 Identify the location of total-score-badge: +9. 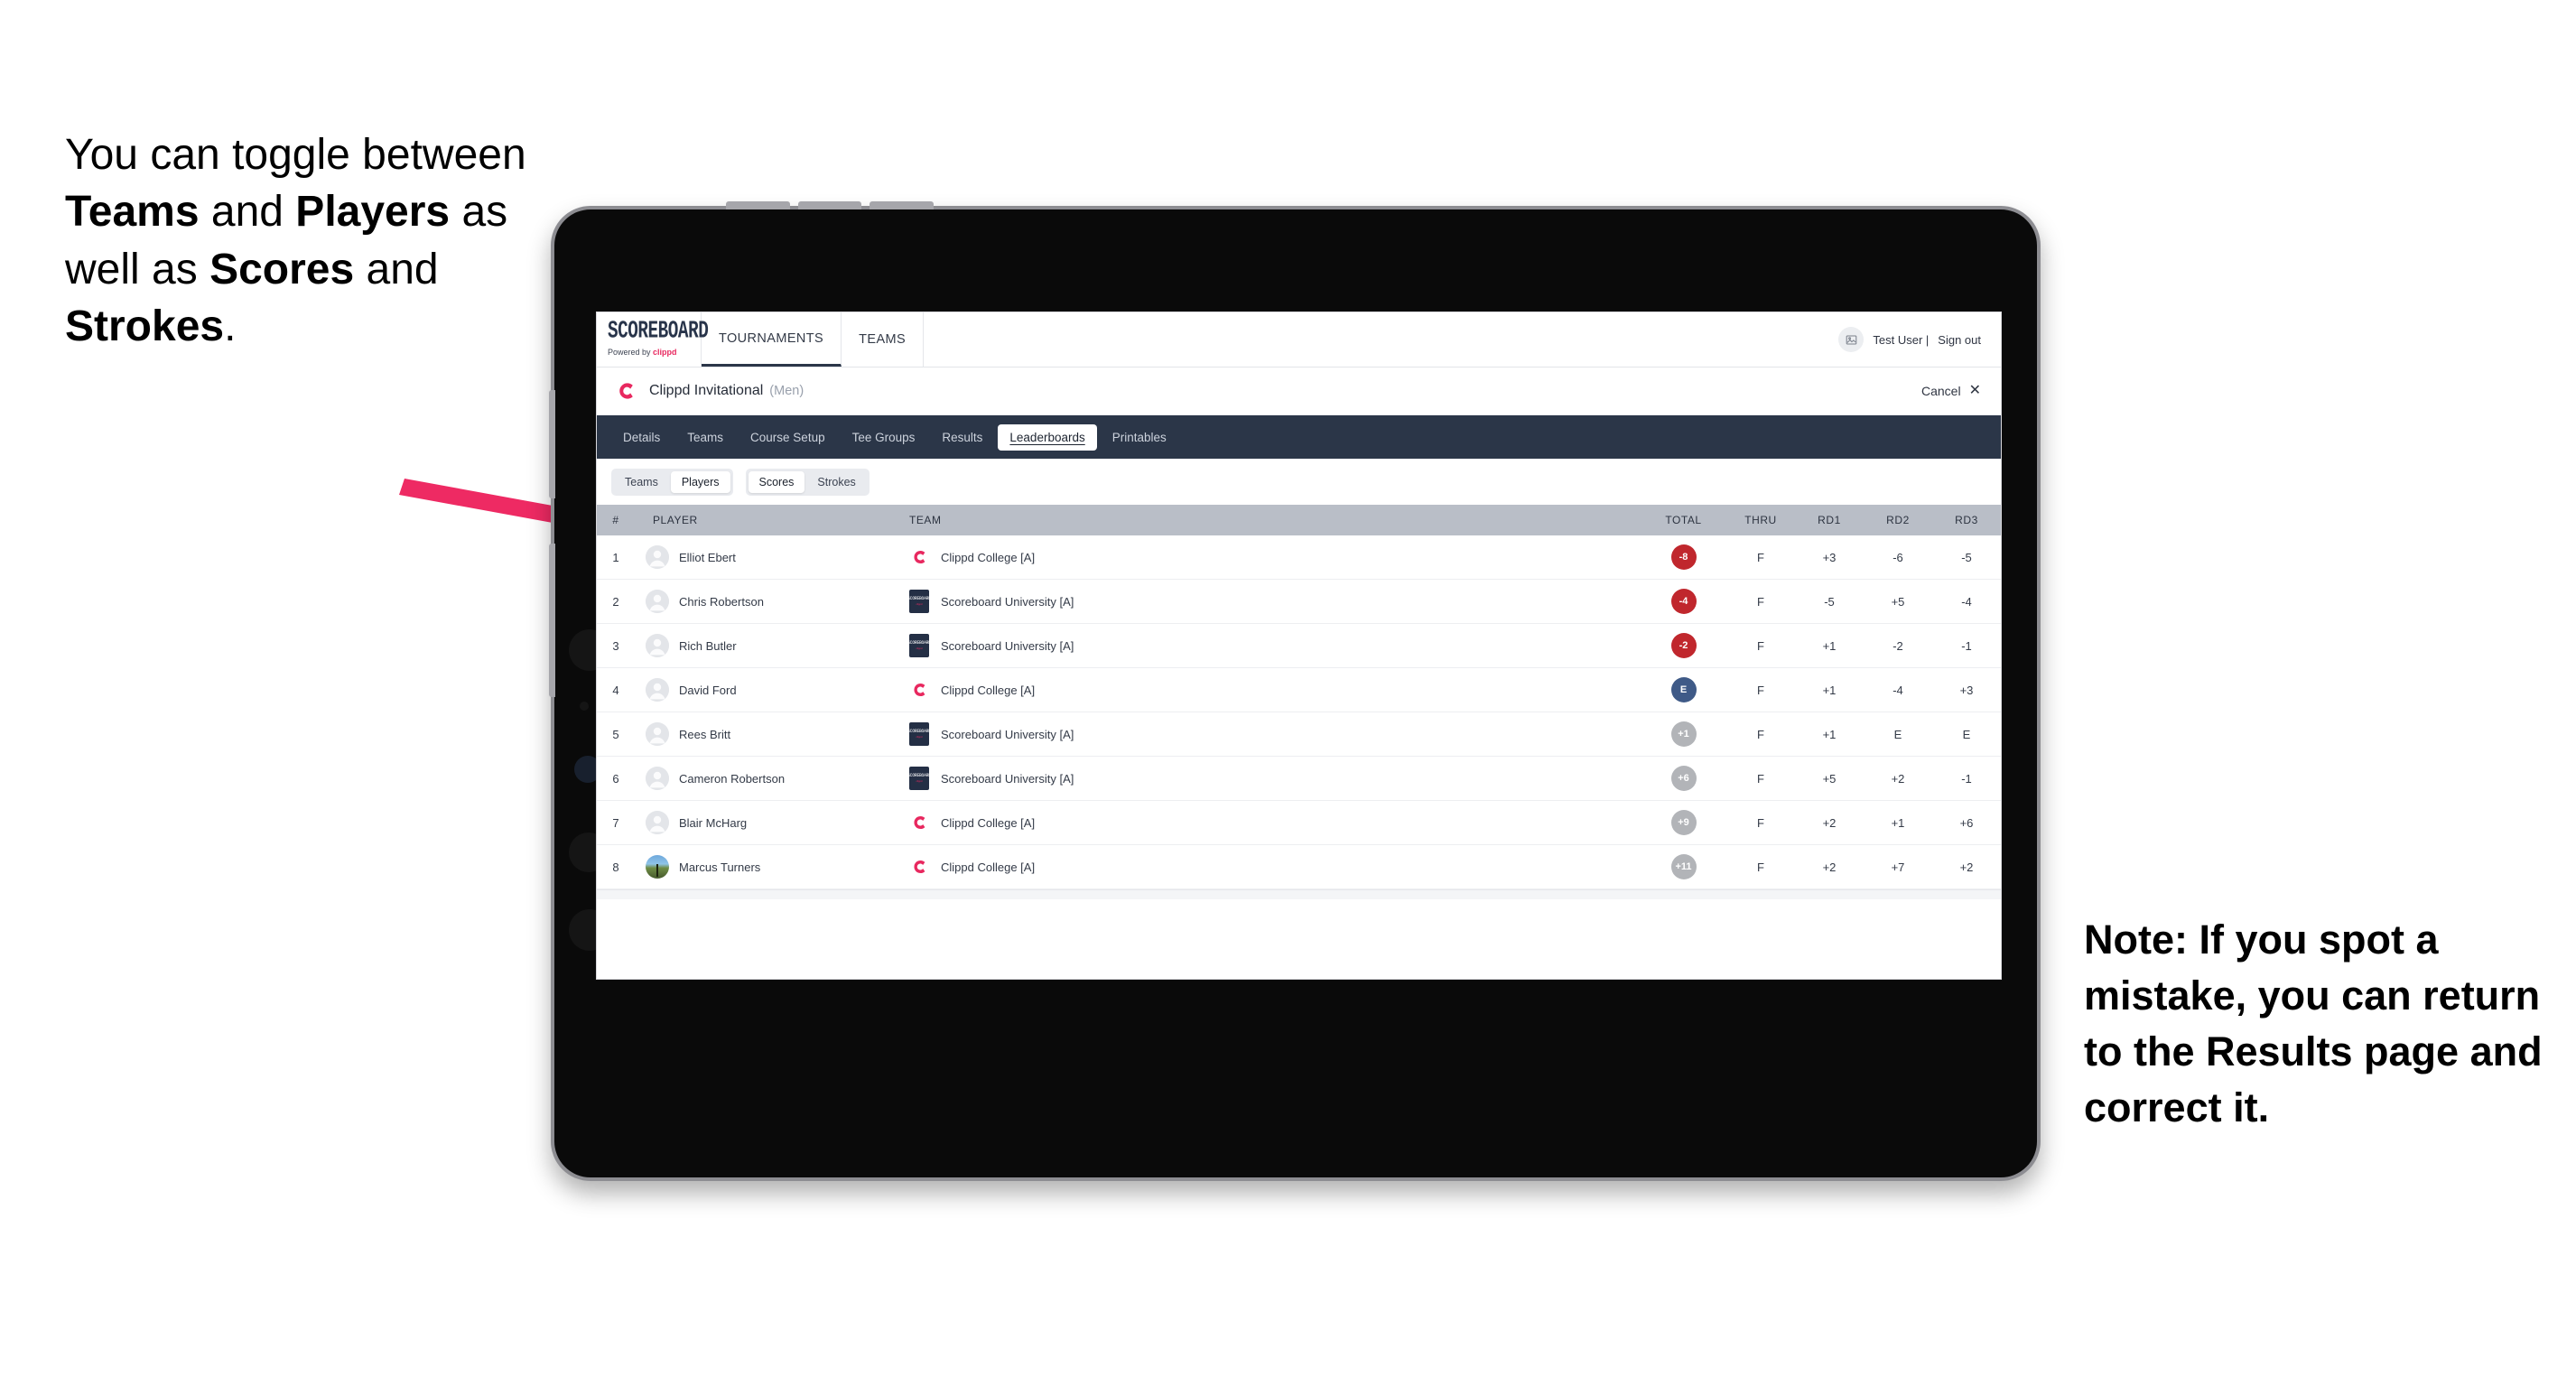
(1683, 822).